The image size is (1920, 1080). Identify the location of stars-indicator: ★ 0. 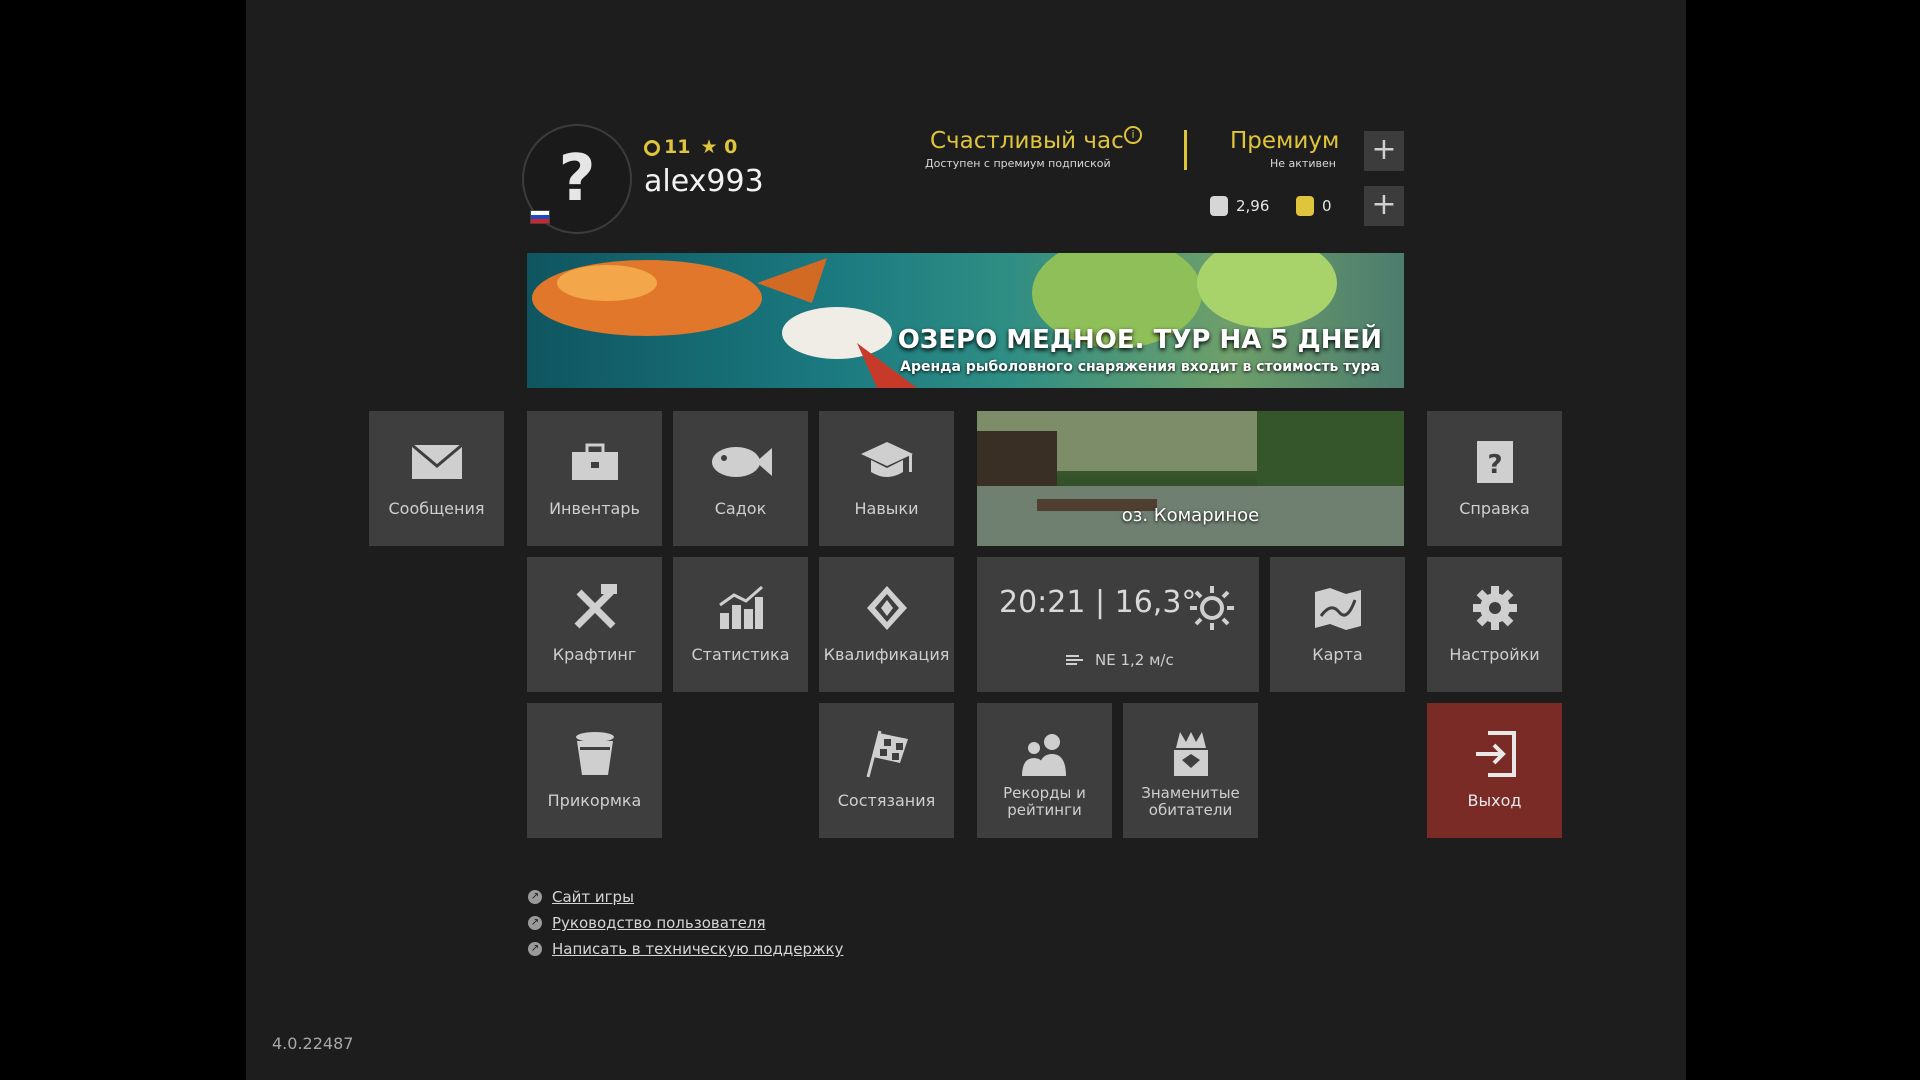
(718, 147).